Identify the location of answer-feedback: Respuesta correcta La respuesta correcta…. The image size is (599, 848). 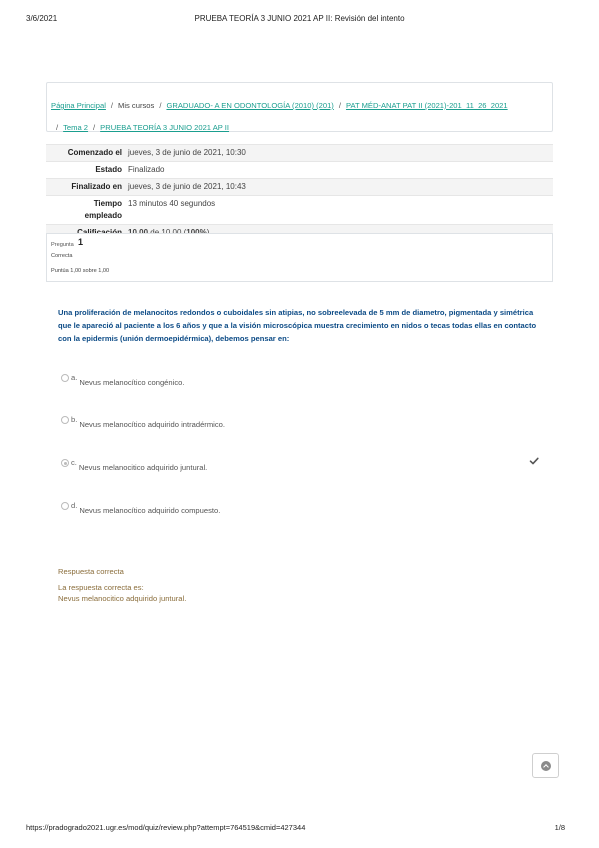
(122, 585).